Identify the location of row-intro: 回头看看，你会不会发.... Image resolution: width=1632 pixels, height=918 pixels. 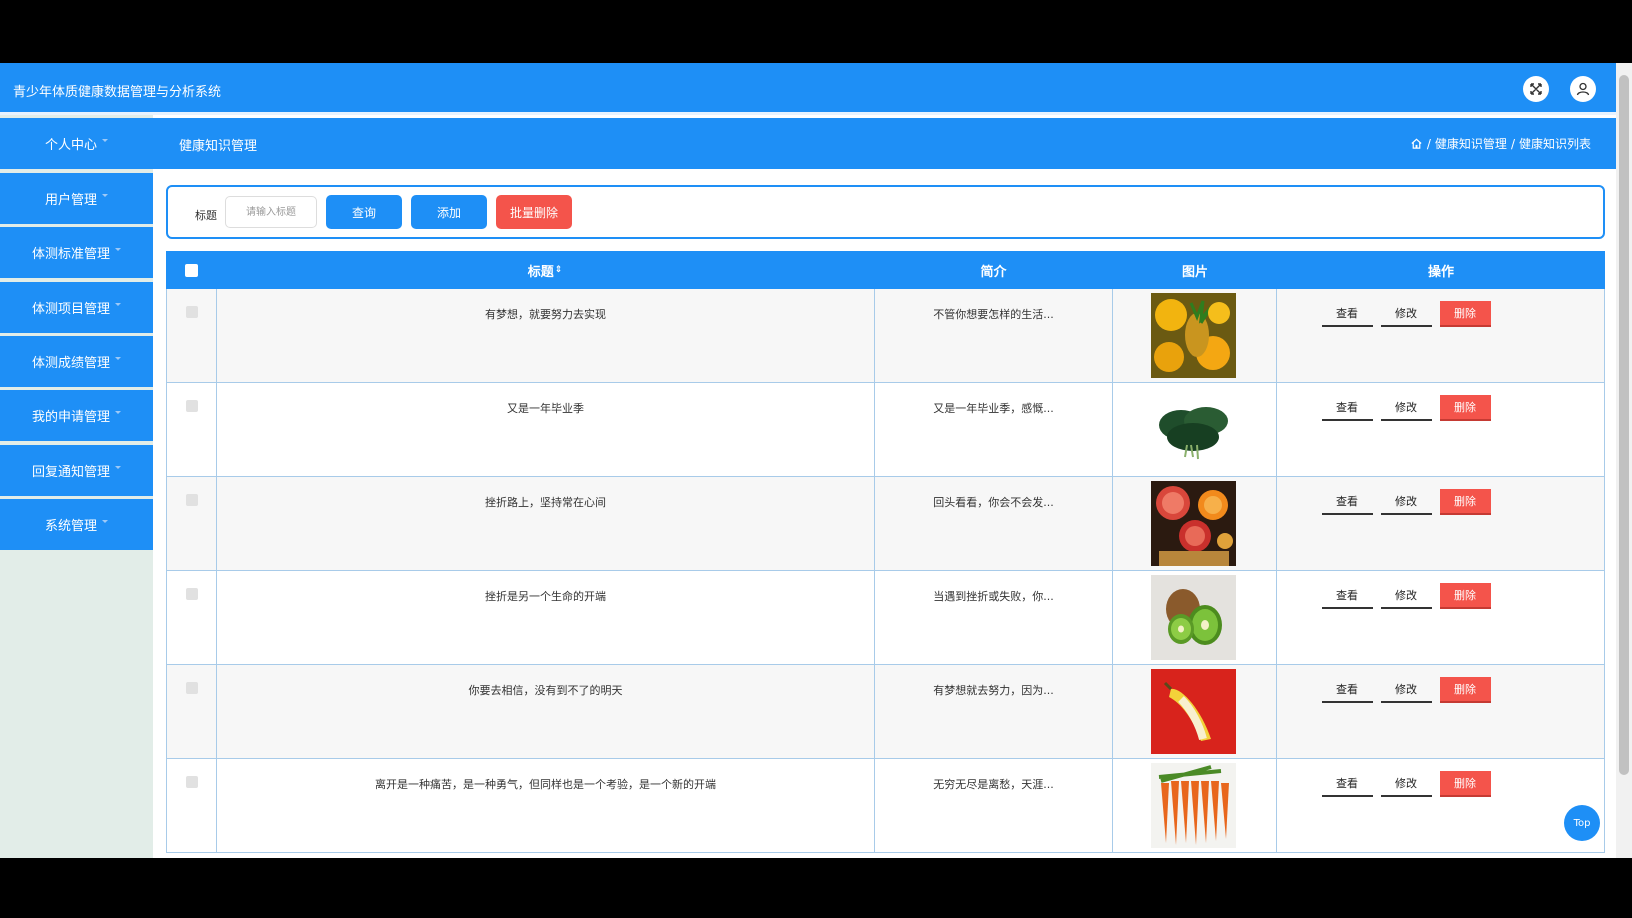
(993, 502).